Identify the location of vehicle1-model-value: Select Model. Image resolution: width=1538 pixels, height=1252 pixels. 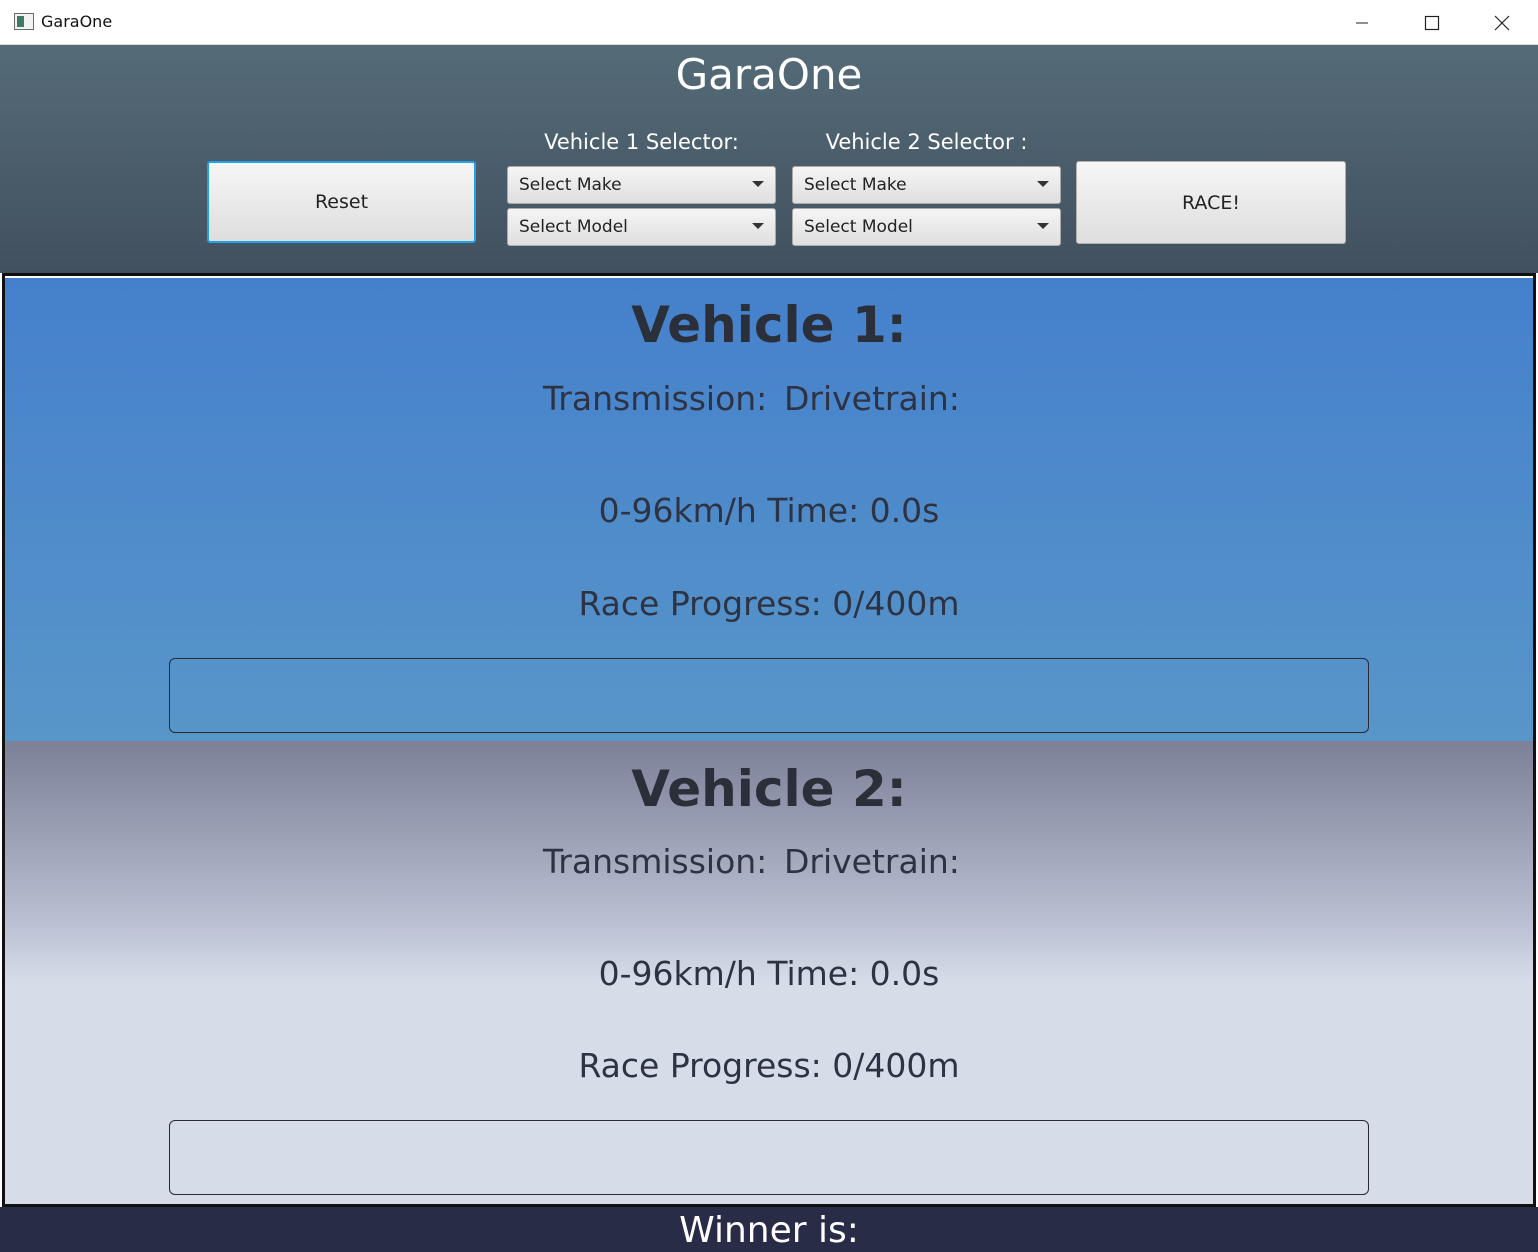
(573, 227).